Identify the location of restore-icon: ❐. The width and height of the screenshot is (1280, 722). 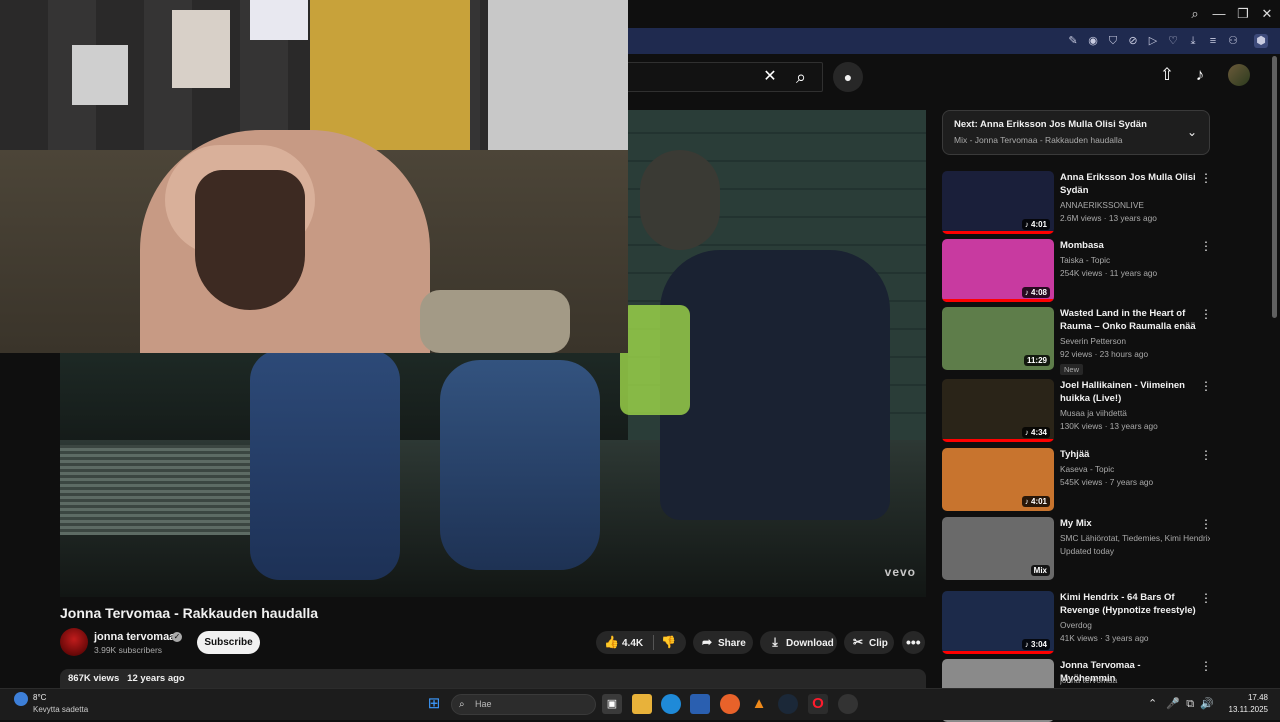
(1243, 14).